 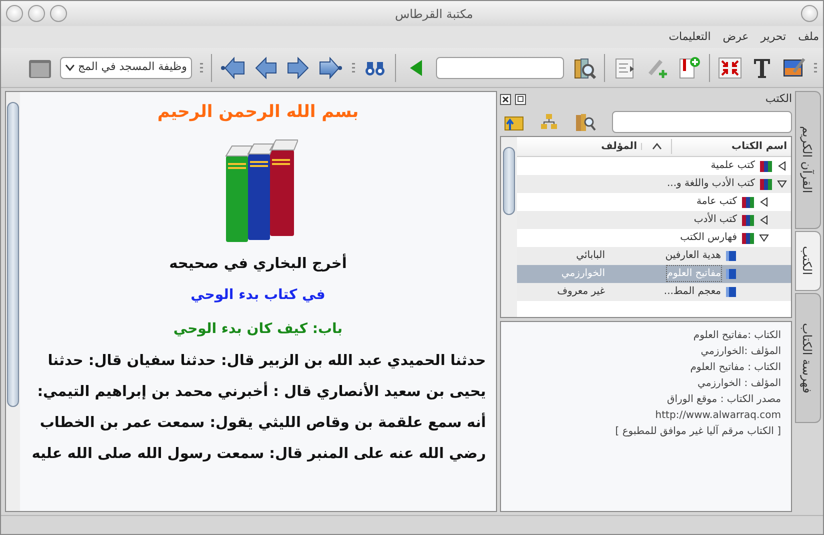 What do you see at coordinates (773, 37) in the screenshot?
I see `menu-item: تحرير` at bounding box center [773, 37].